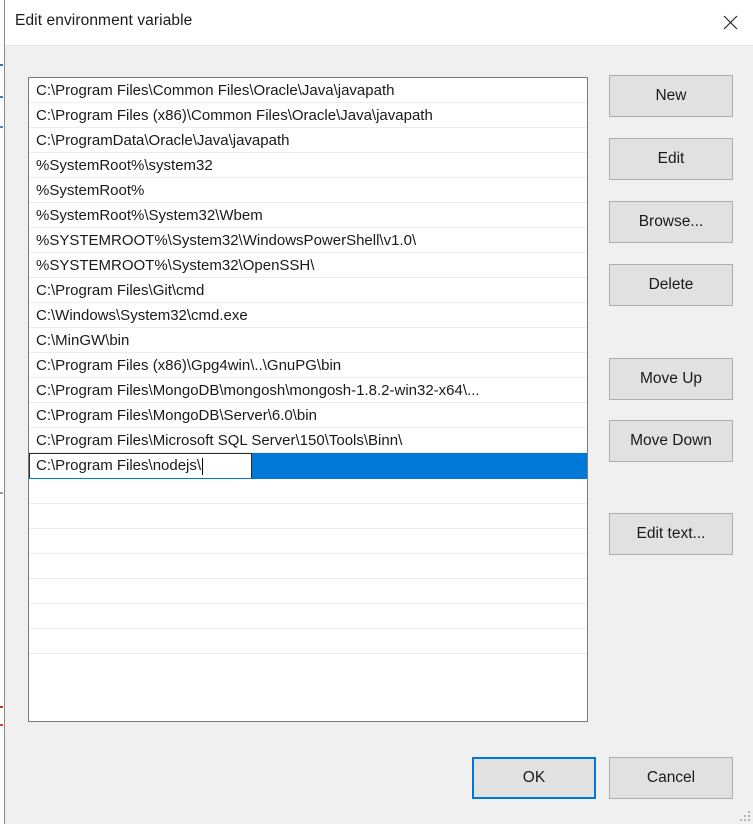 This screenshot has width=753, height=824. I want to click on list-item: C:\Program Files\Git\cmd, so click(308, 290).